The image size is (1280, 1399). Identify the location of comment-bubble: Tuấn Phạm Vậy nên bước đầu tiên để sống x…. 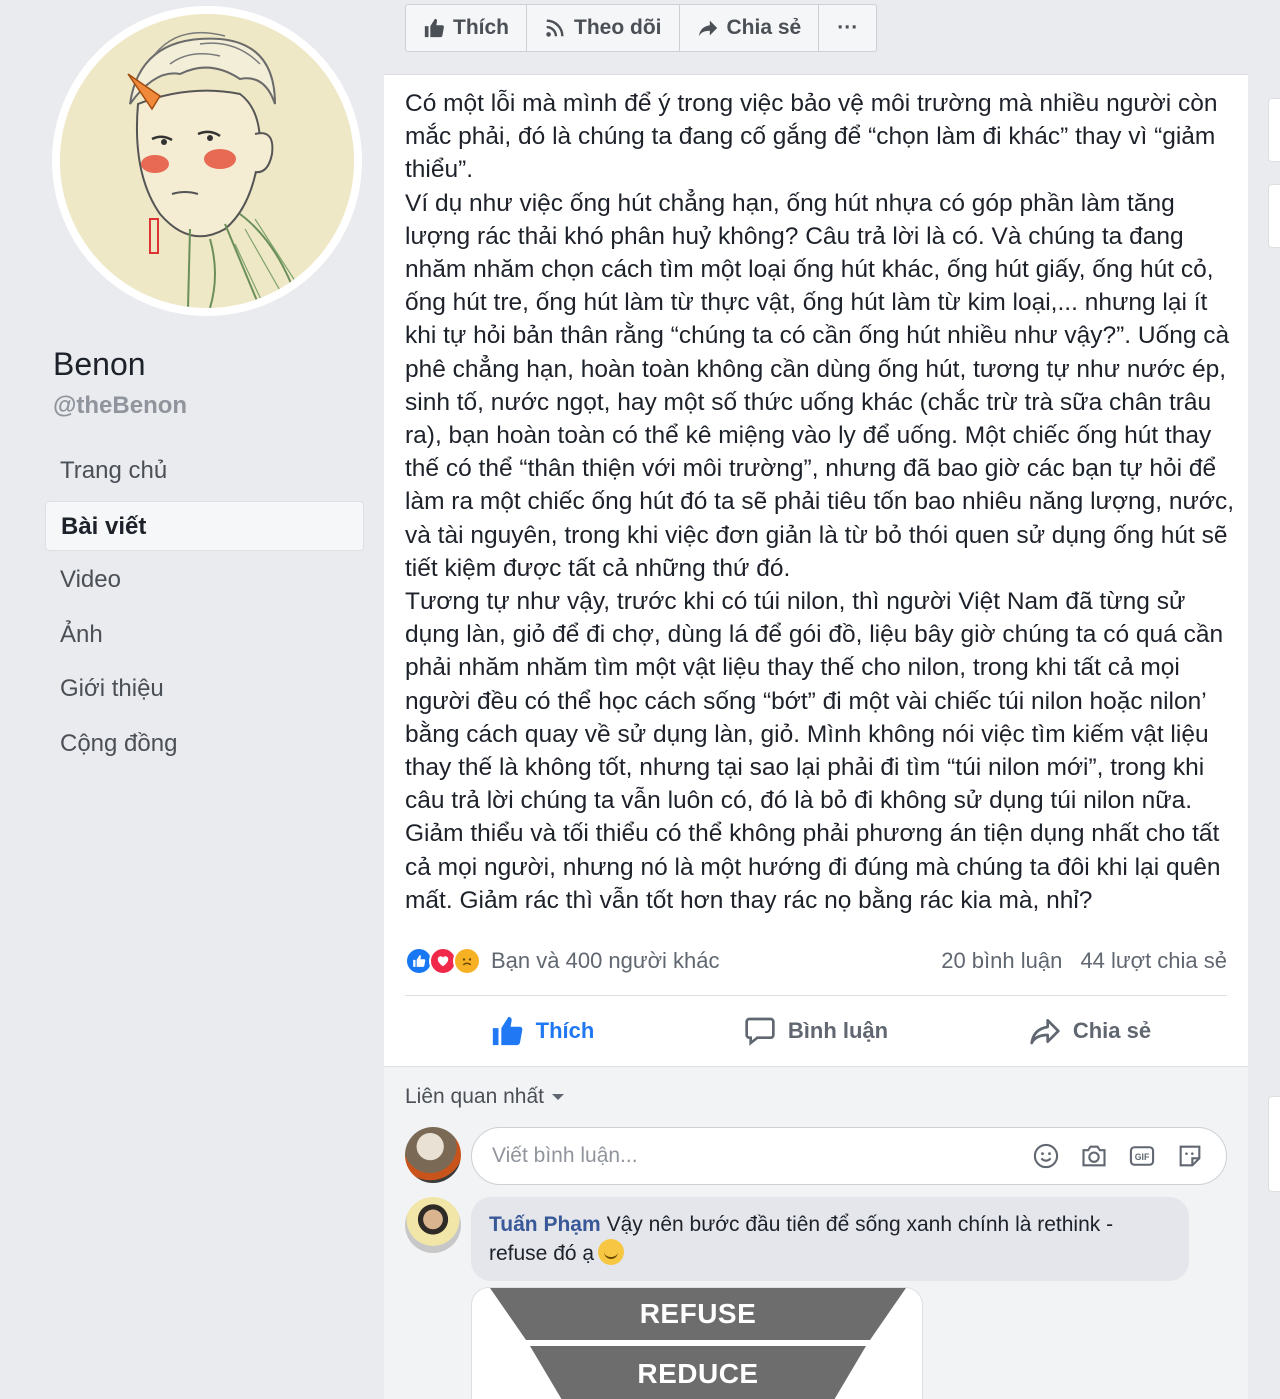
(830, 1239).